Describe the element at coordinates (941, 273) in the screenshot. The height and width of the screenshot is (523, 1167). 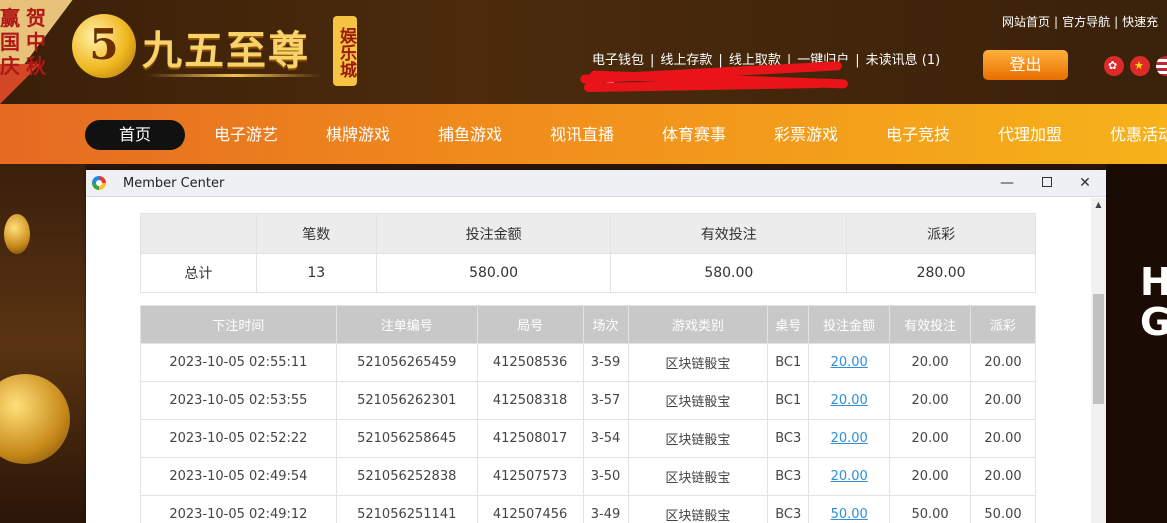
I see `summary-cell: 280.00` at that location.